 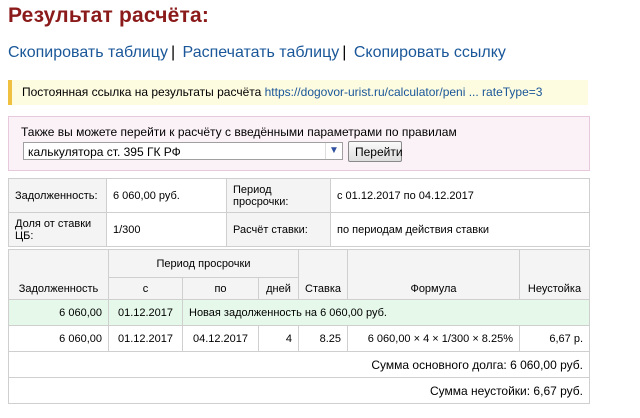 I want to click on chevron-down-icon: ▼, so click(x=333, y=151).